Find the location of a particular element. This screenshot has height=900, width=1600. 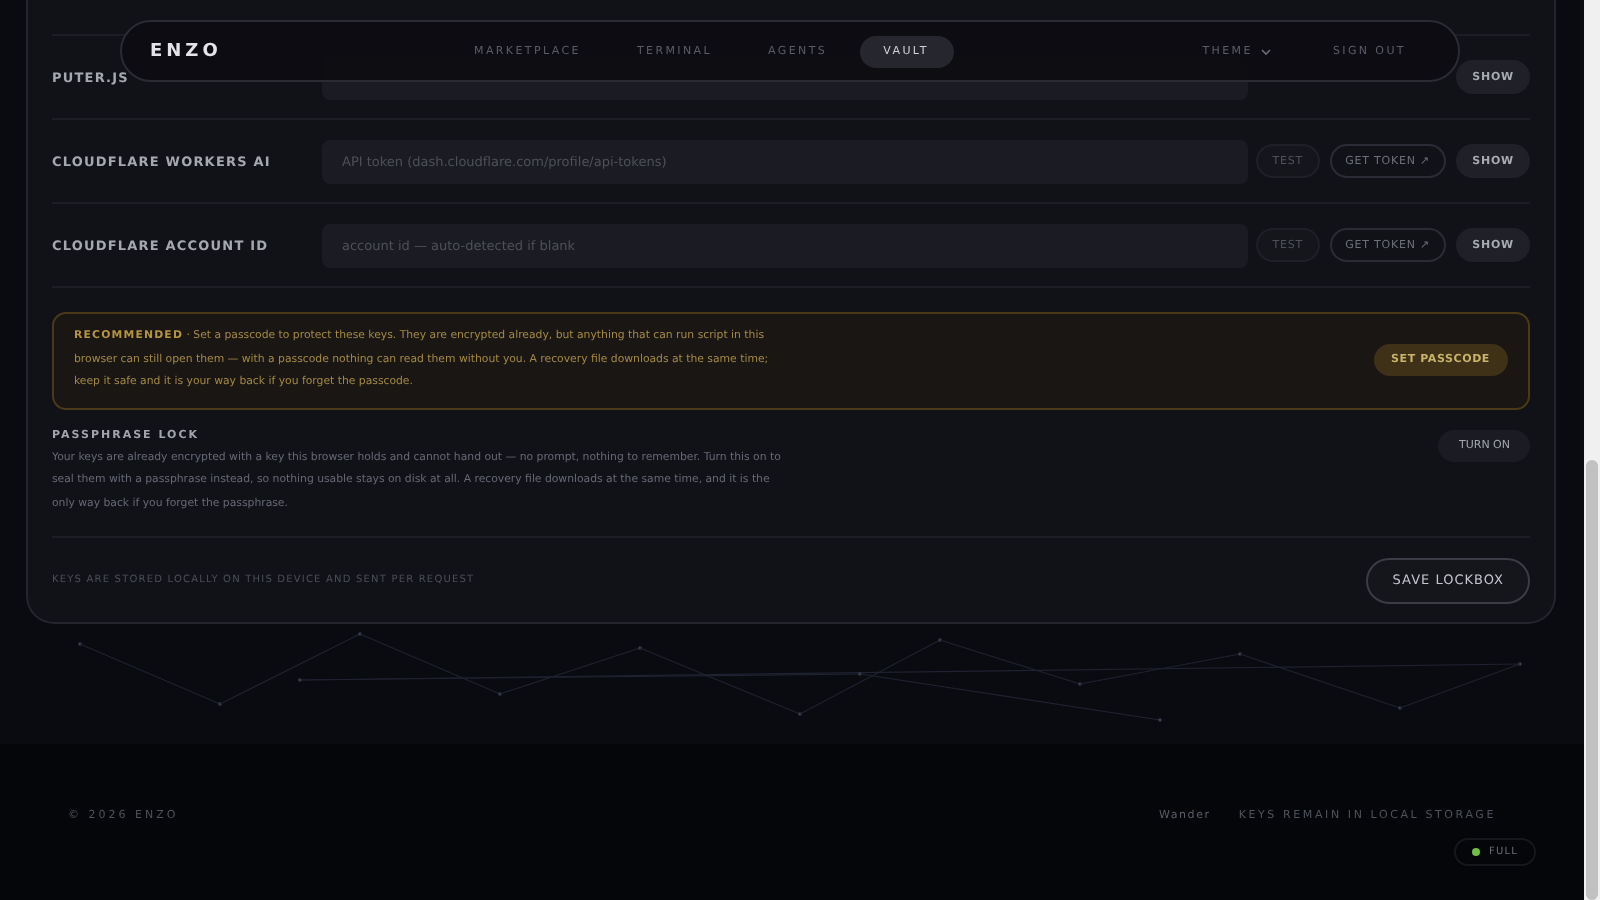

scrollbar is located at coordinates (1592, 450).